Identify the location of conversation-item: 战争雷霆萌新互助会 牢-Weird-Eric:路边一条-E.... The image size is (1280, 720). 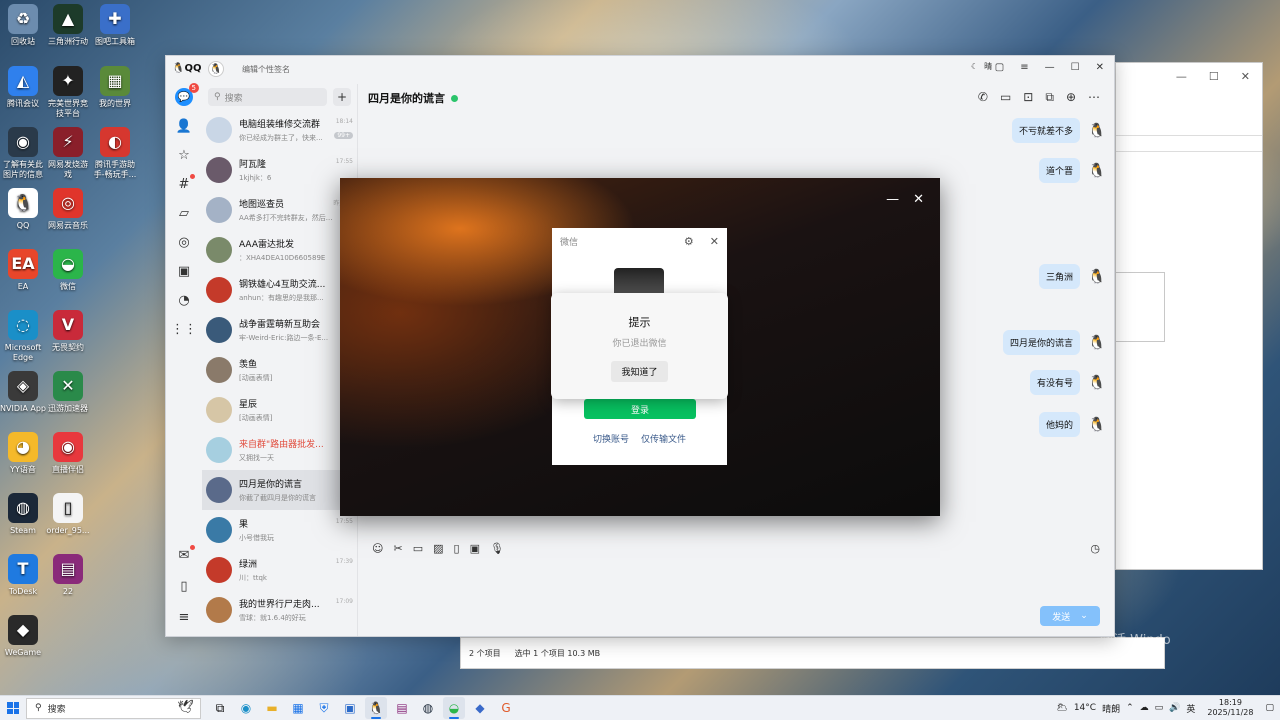
(279, 330).